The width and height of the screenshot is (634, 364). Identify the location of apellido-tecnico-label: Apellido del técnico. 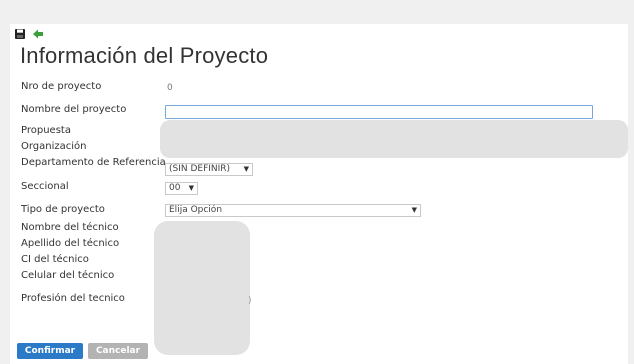
(70, 243).